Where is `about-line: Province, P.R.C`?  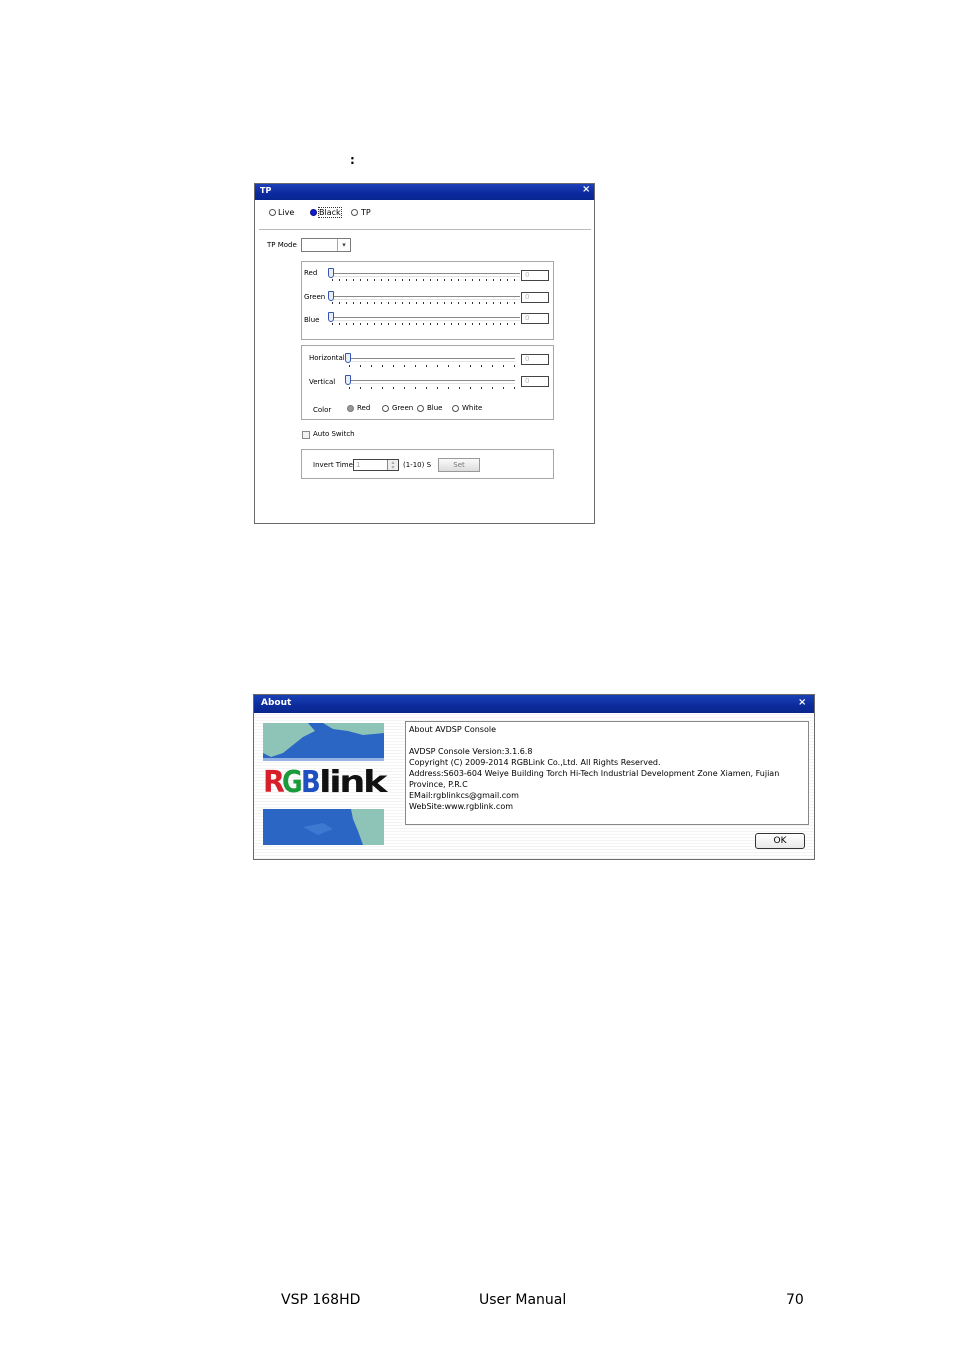
about-line: Province, P.R.C is located at coordinates (438, 784).